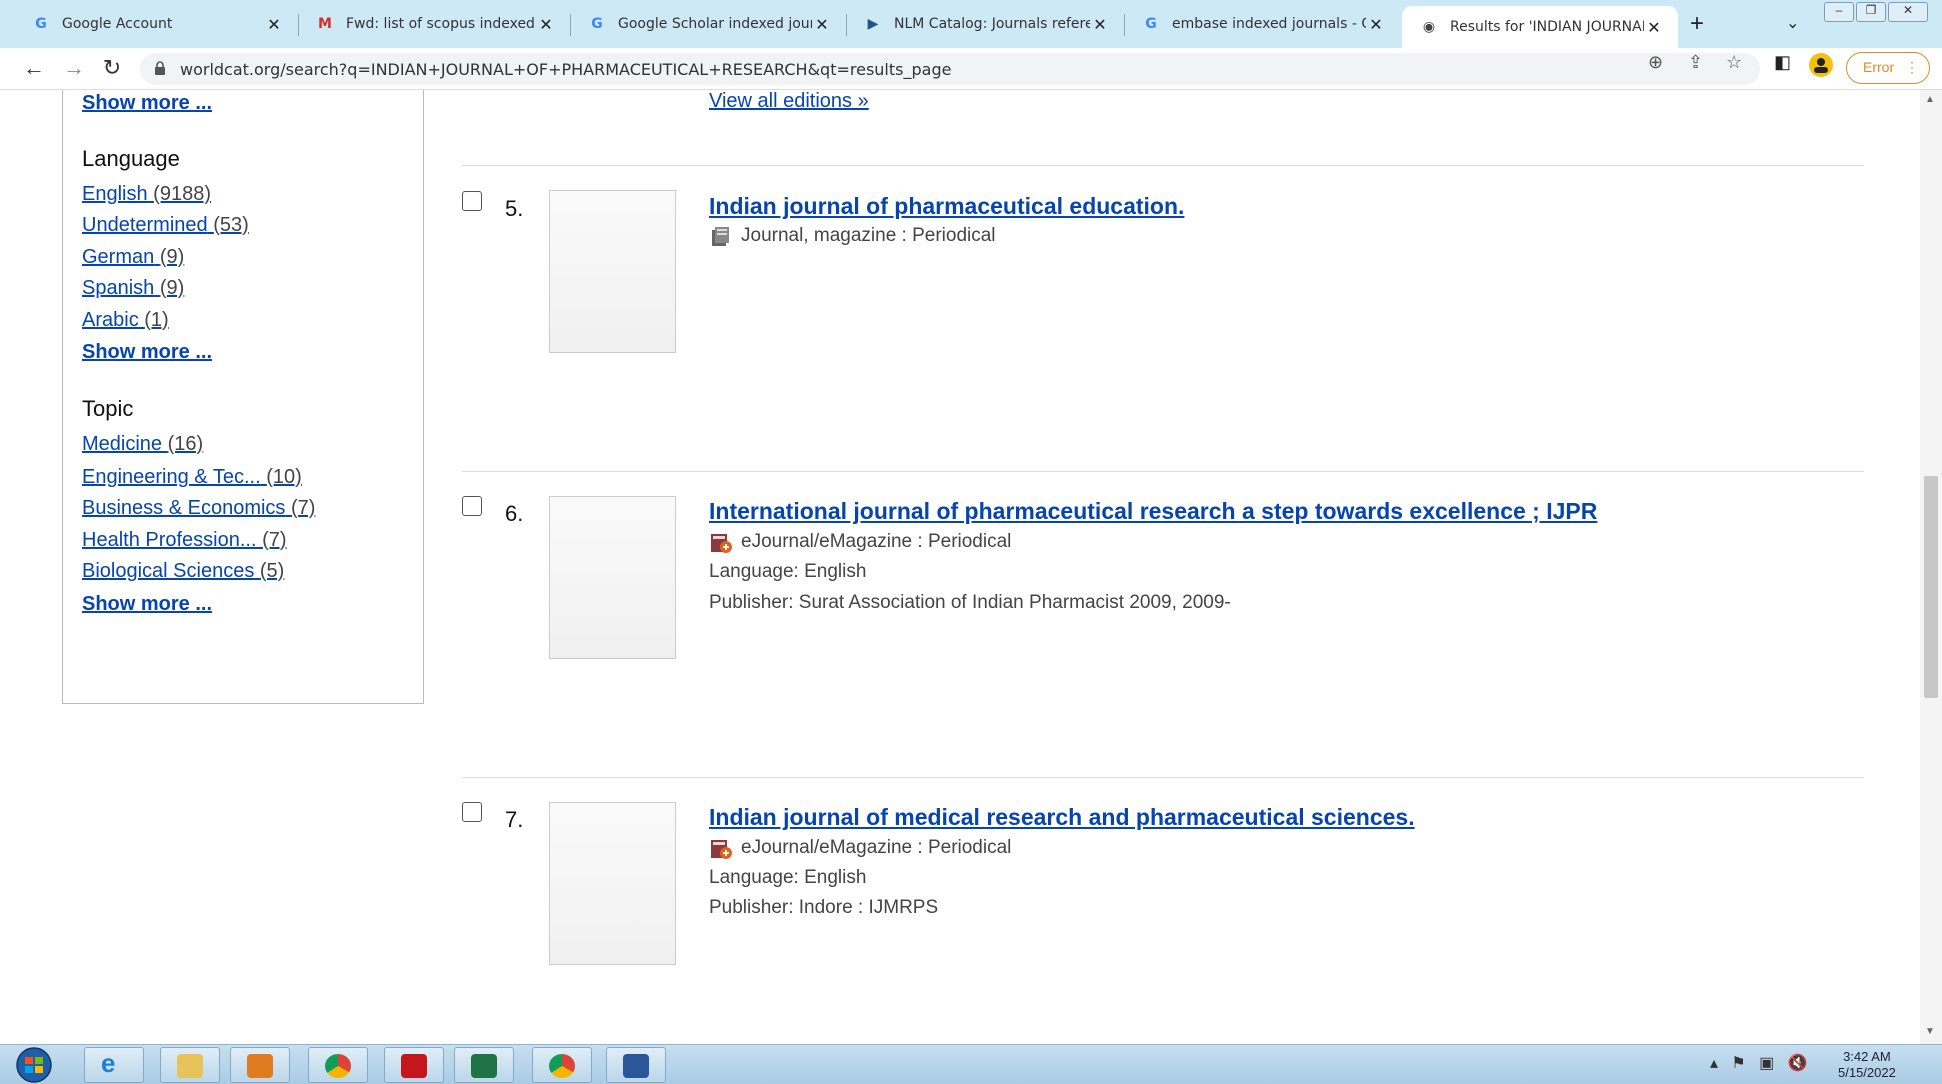 The height and width of the screenshot is (1084, 1942). Describe the element at coordinates (1738, 1063) in the screenshot. I see `action-center-flag-icon: ⚑` at that location.